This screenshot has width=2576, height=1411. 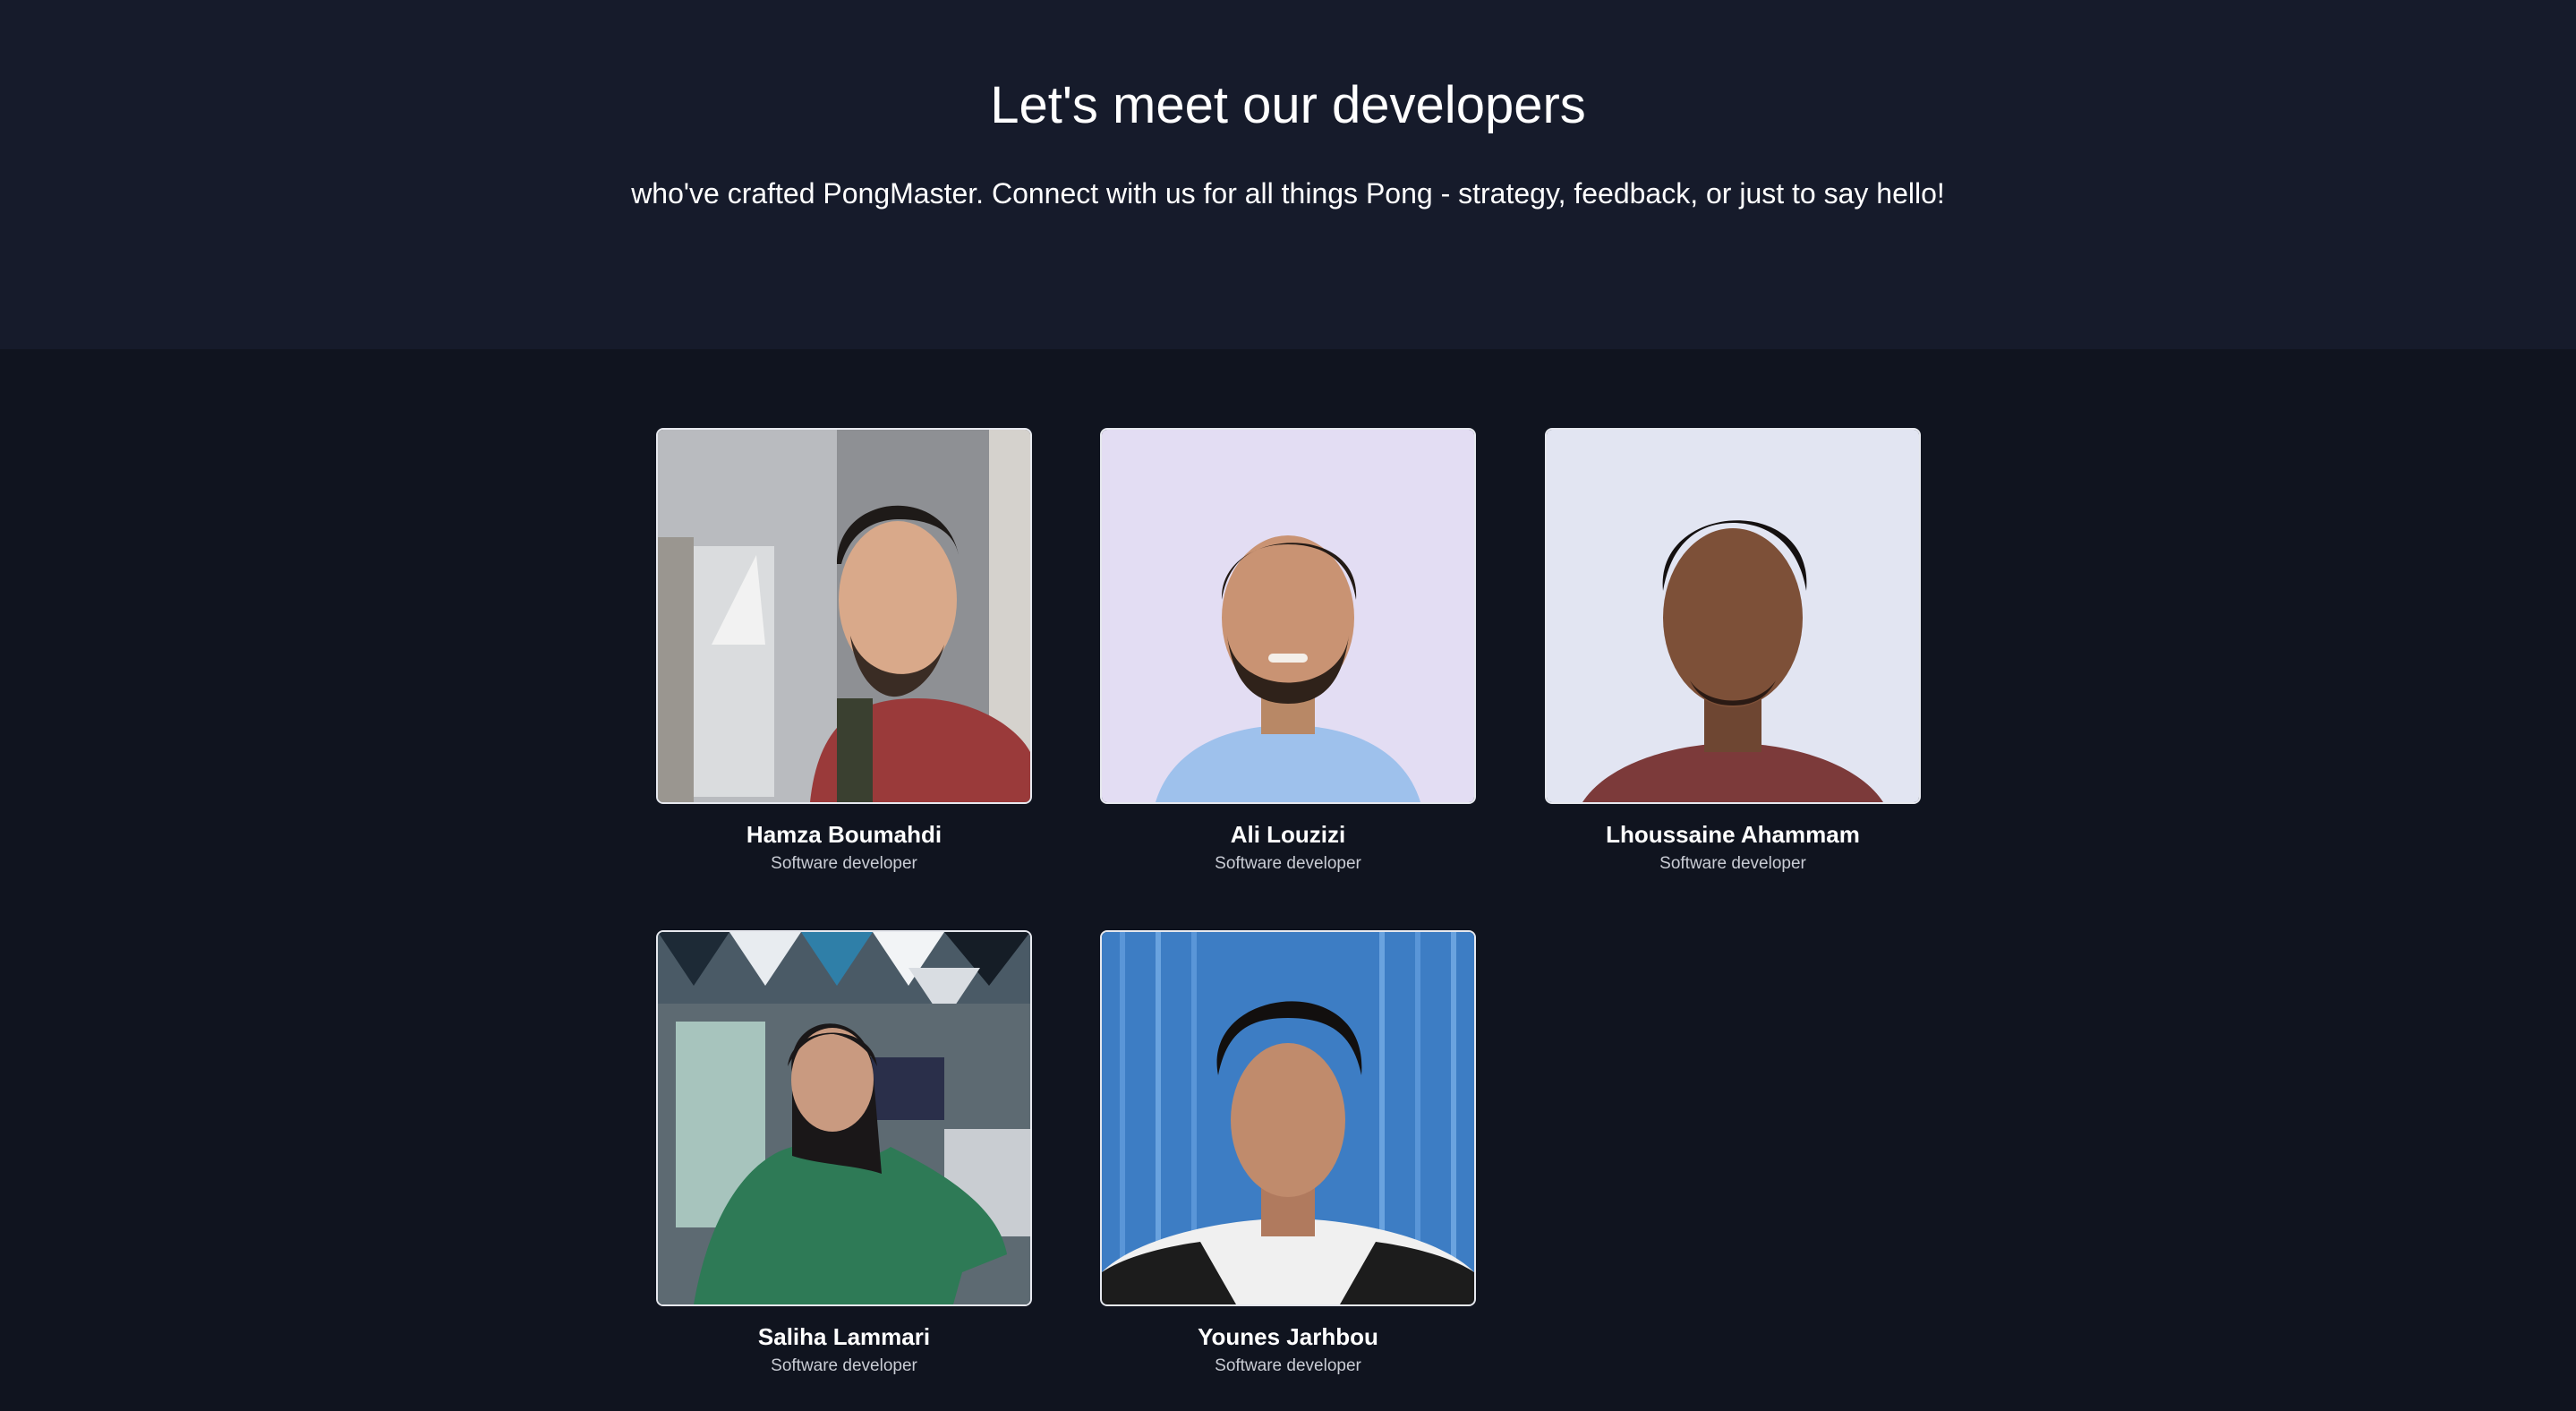 I want to click on page-title: Let's meet our developers, so click(x=1288, y=105).